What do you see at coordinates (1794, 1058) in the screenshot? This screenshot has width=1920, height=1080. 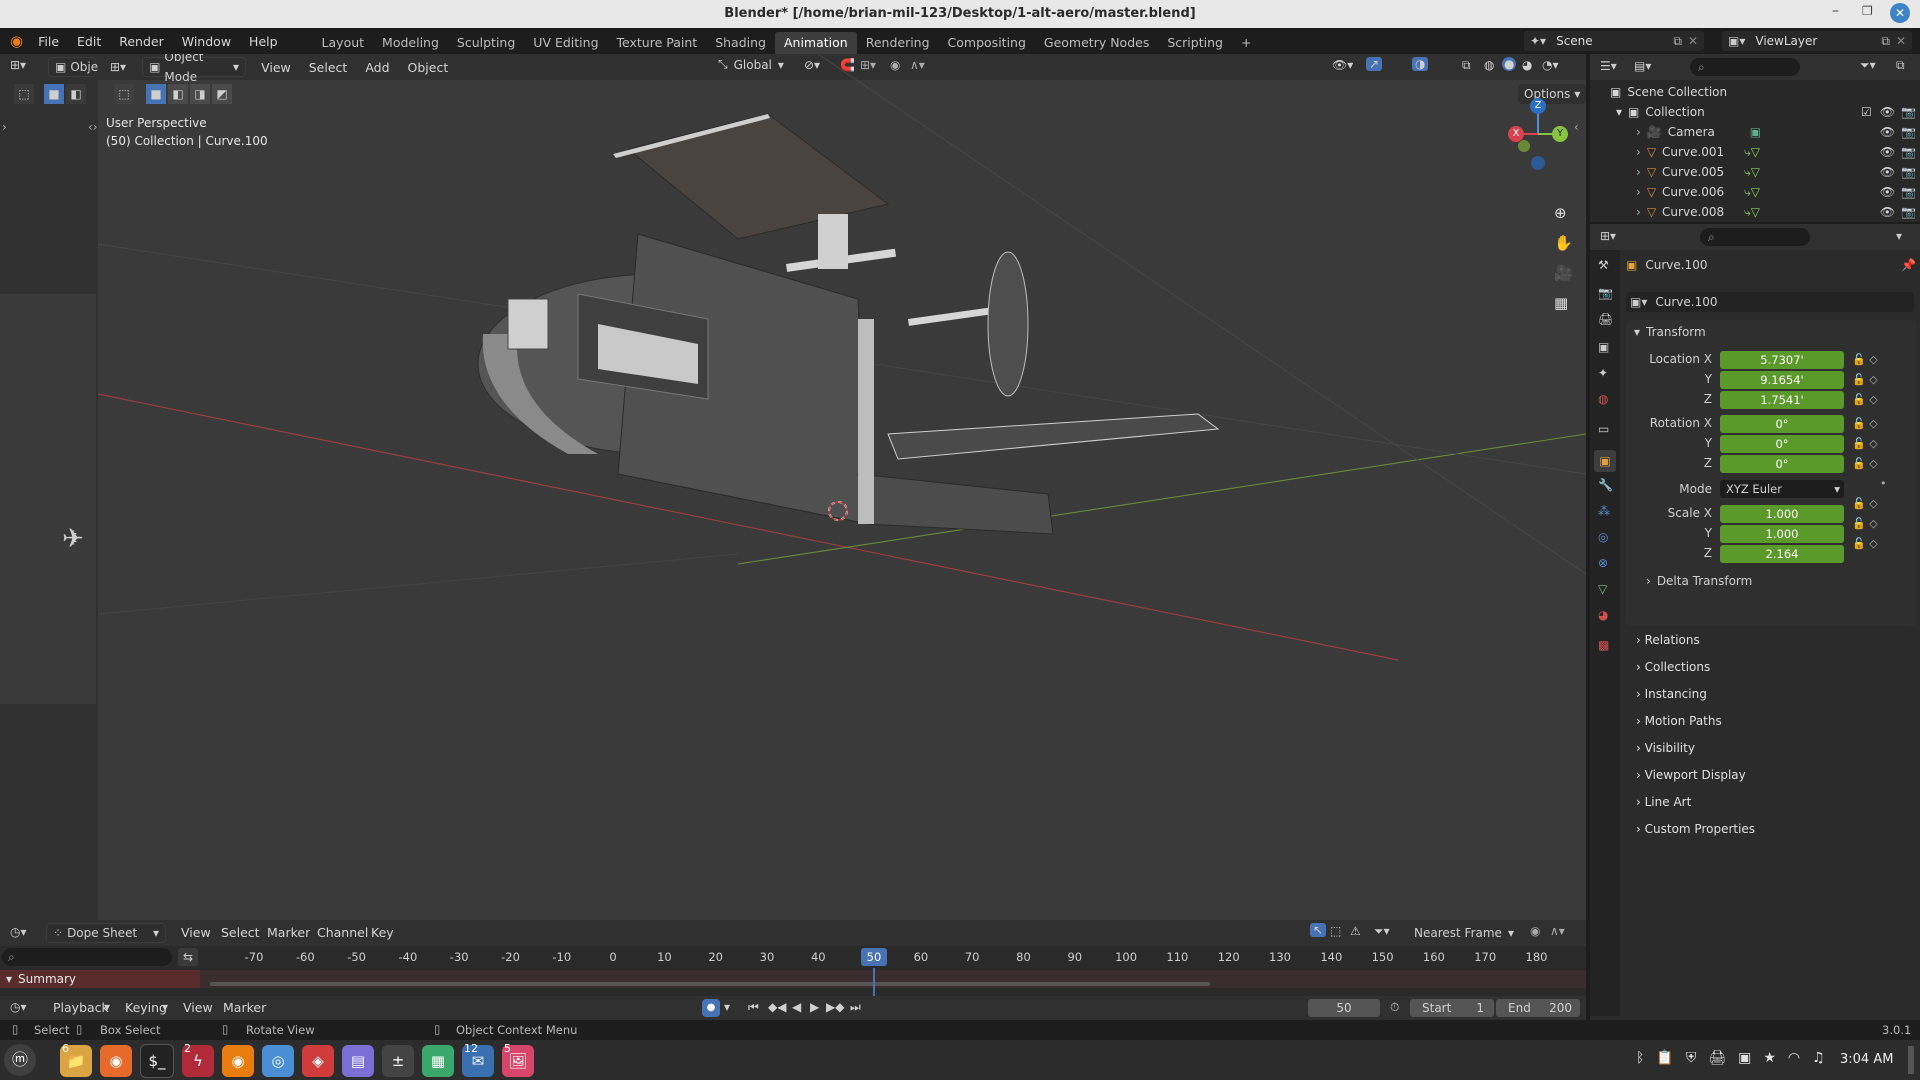 I see `wifi-icon: ◠` at bounding box center [1794, 1058].